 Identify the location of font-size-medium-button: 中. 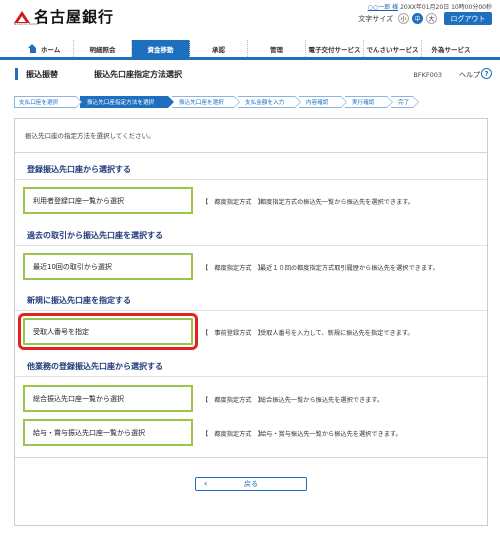
(417, 18).